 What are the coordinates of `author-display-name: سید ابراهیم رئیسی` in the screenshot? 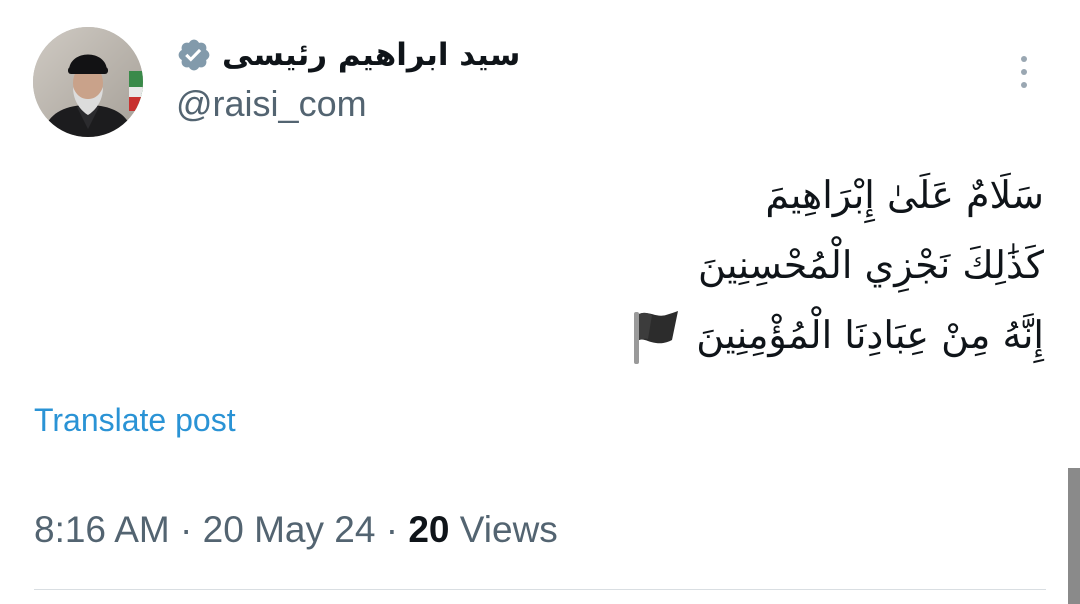 It's located at (371, 55).